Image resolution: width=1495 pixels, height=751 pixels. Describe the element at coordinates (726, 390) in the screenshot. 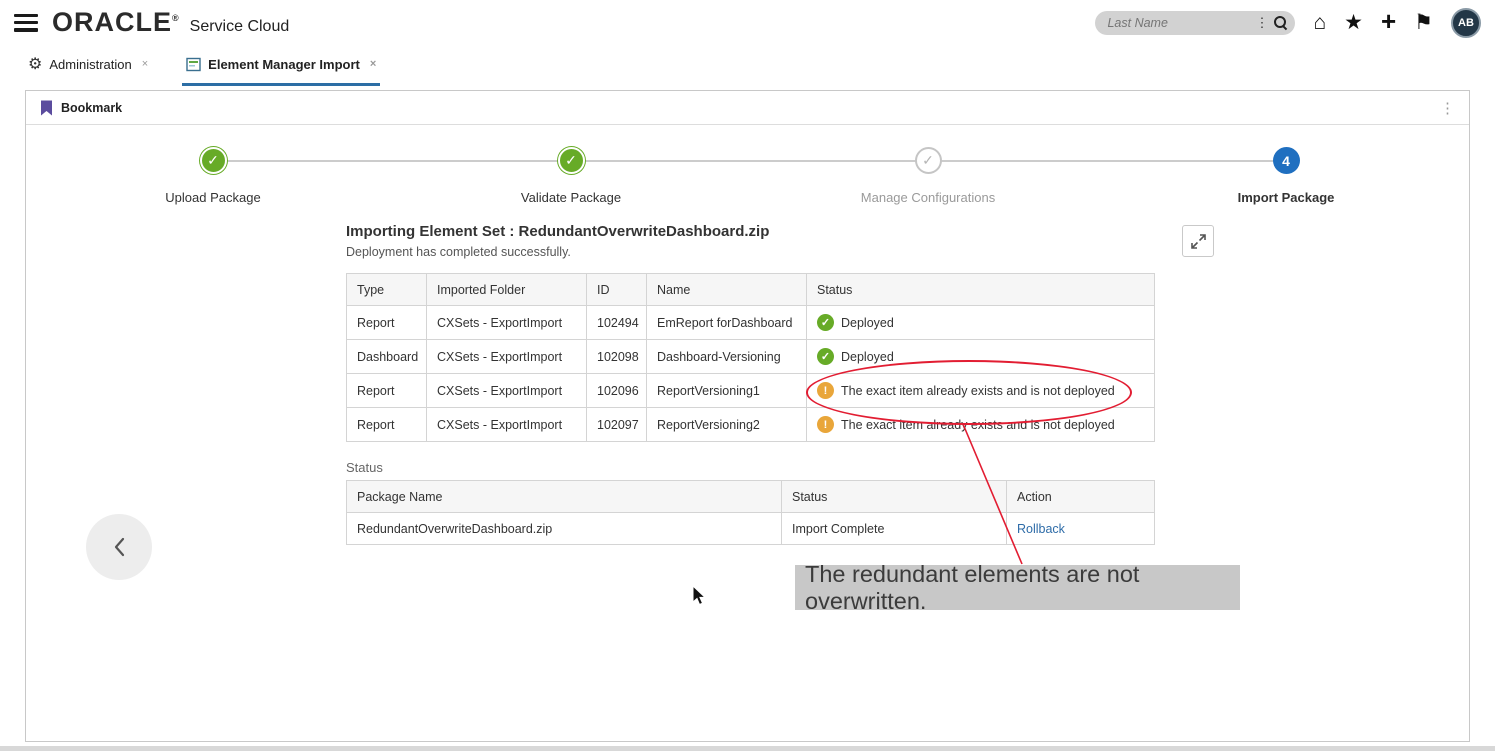

I see `cell-name: ReportVersioning1` at that location.